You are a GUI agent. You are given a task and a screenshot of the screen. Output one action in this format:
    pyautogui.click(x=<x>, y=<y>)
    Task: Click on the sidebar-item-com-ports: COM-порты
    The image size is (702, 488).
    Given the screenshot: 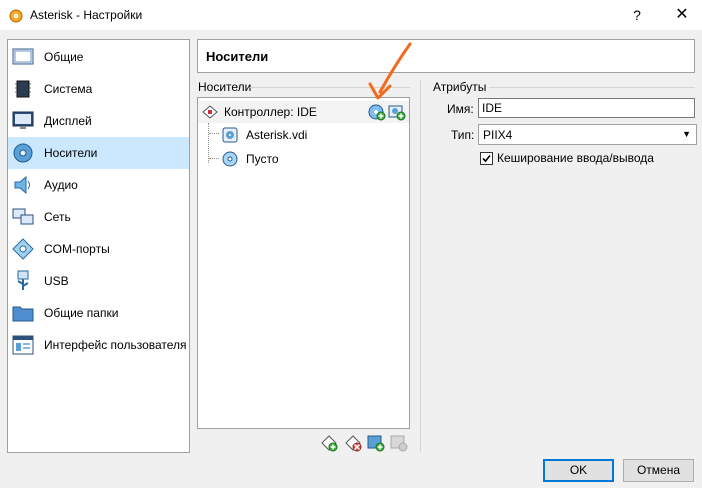 What is the action you would take?
    pyautogui.click(x=98, y=249)
    